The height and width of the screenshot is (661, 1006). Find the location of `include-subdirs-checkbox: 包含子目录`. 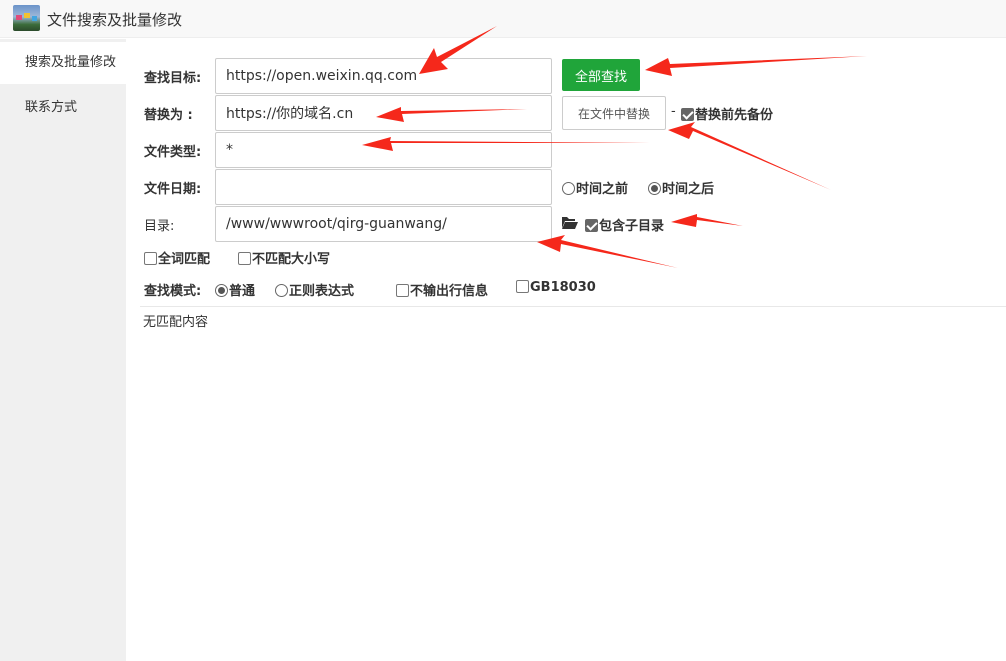

include-subdirs-checkbox: 包含子目录 is located at coordinates (624, 224).